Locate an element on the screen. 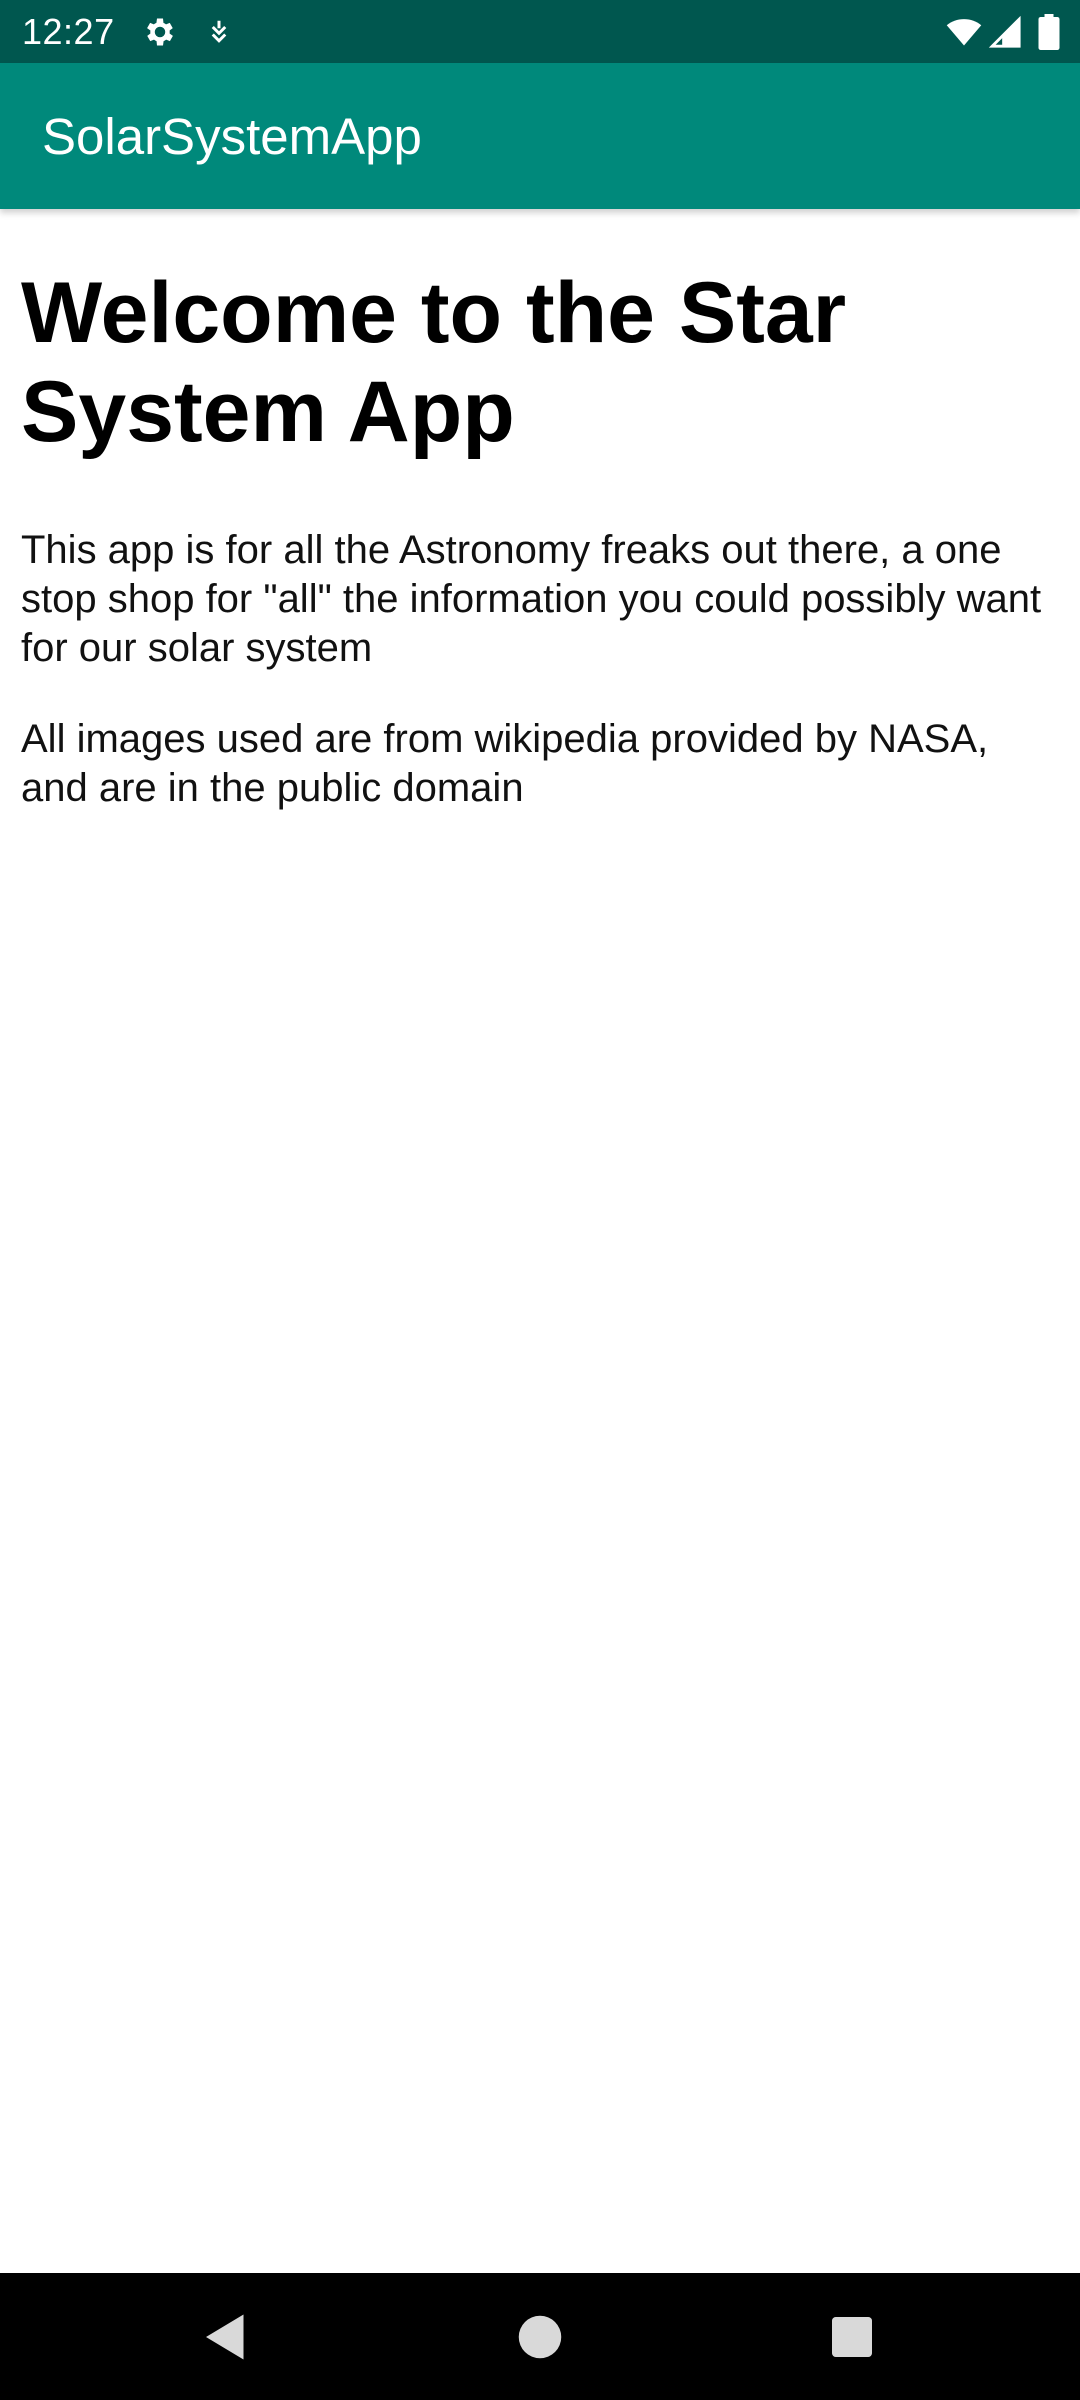 Image resolution: width=1080 pixels, height=2400 pixels. wifi-icon is located at coordinates (964, 32).